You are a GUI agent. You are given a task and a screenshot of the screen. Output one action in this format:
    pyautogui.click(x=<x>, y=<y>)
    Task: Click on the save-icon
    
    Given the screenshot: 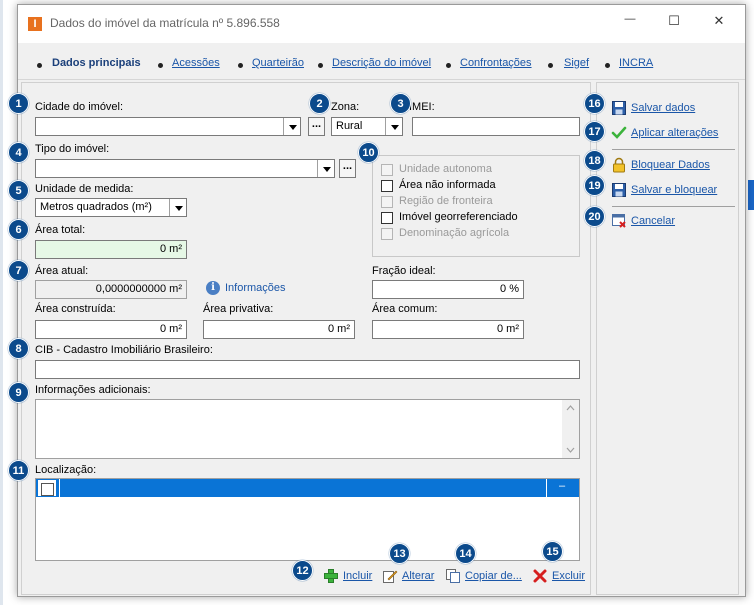 What is the action you would take?
    pyautogui.click(x=619, y=108)
    